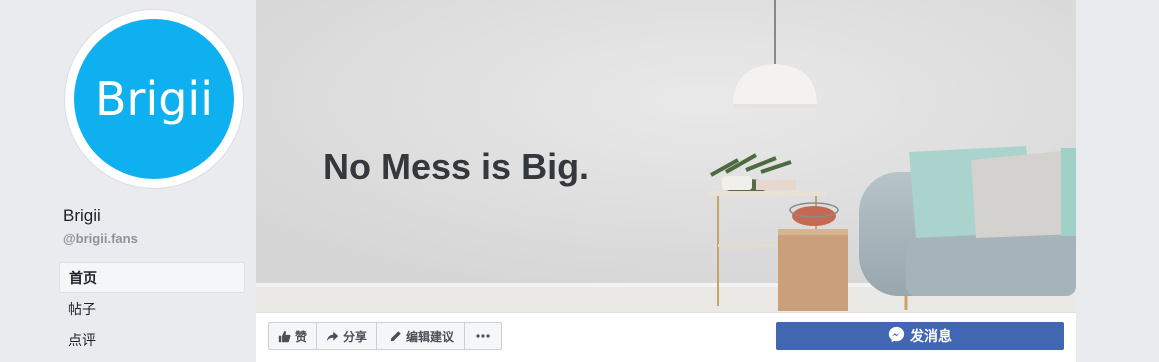 The width and height of the screenshot is (1159, 362). I want to click on page-name: Brigii, so click(82, 216).